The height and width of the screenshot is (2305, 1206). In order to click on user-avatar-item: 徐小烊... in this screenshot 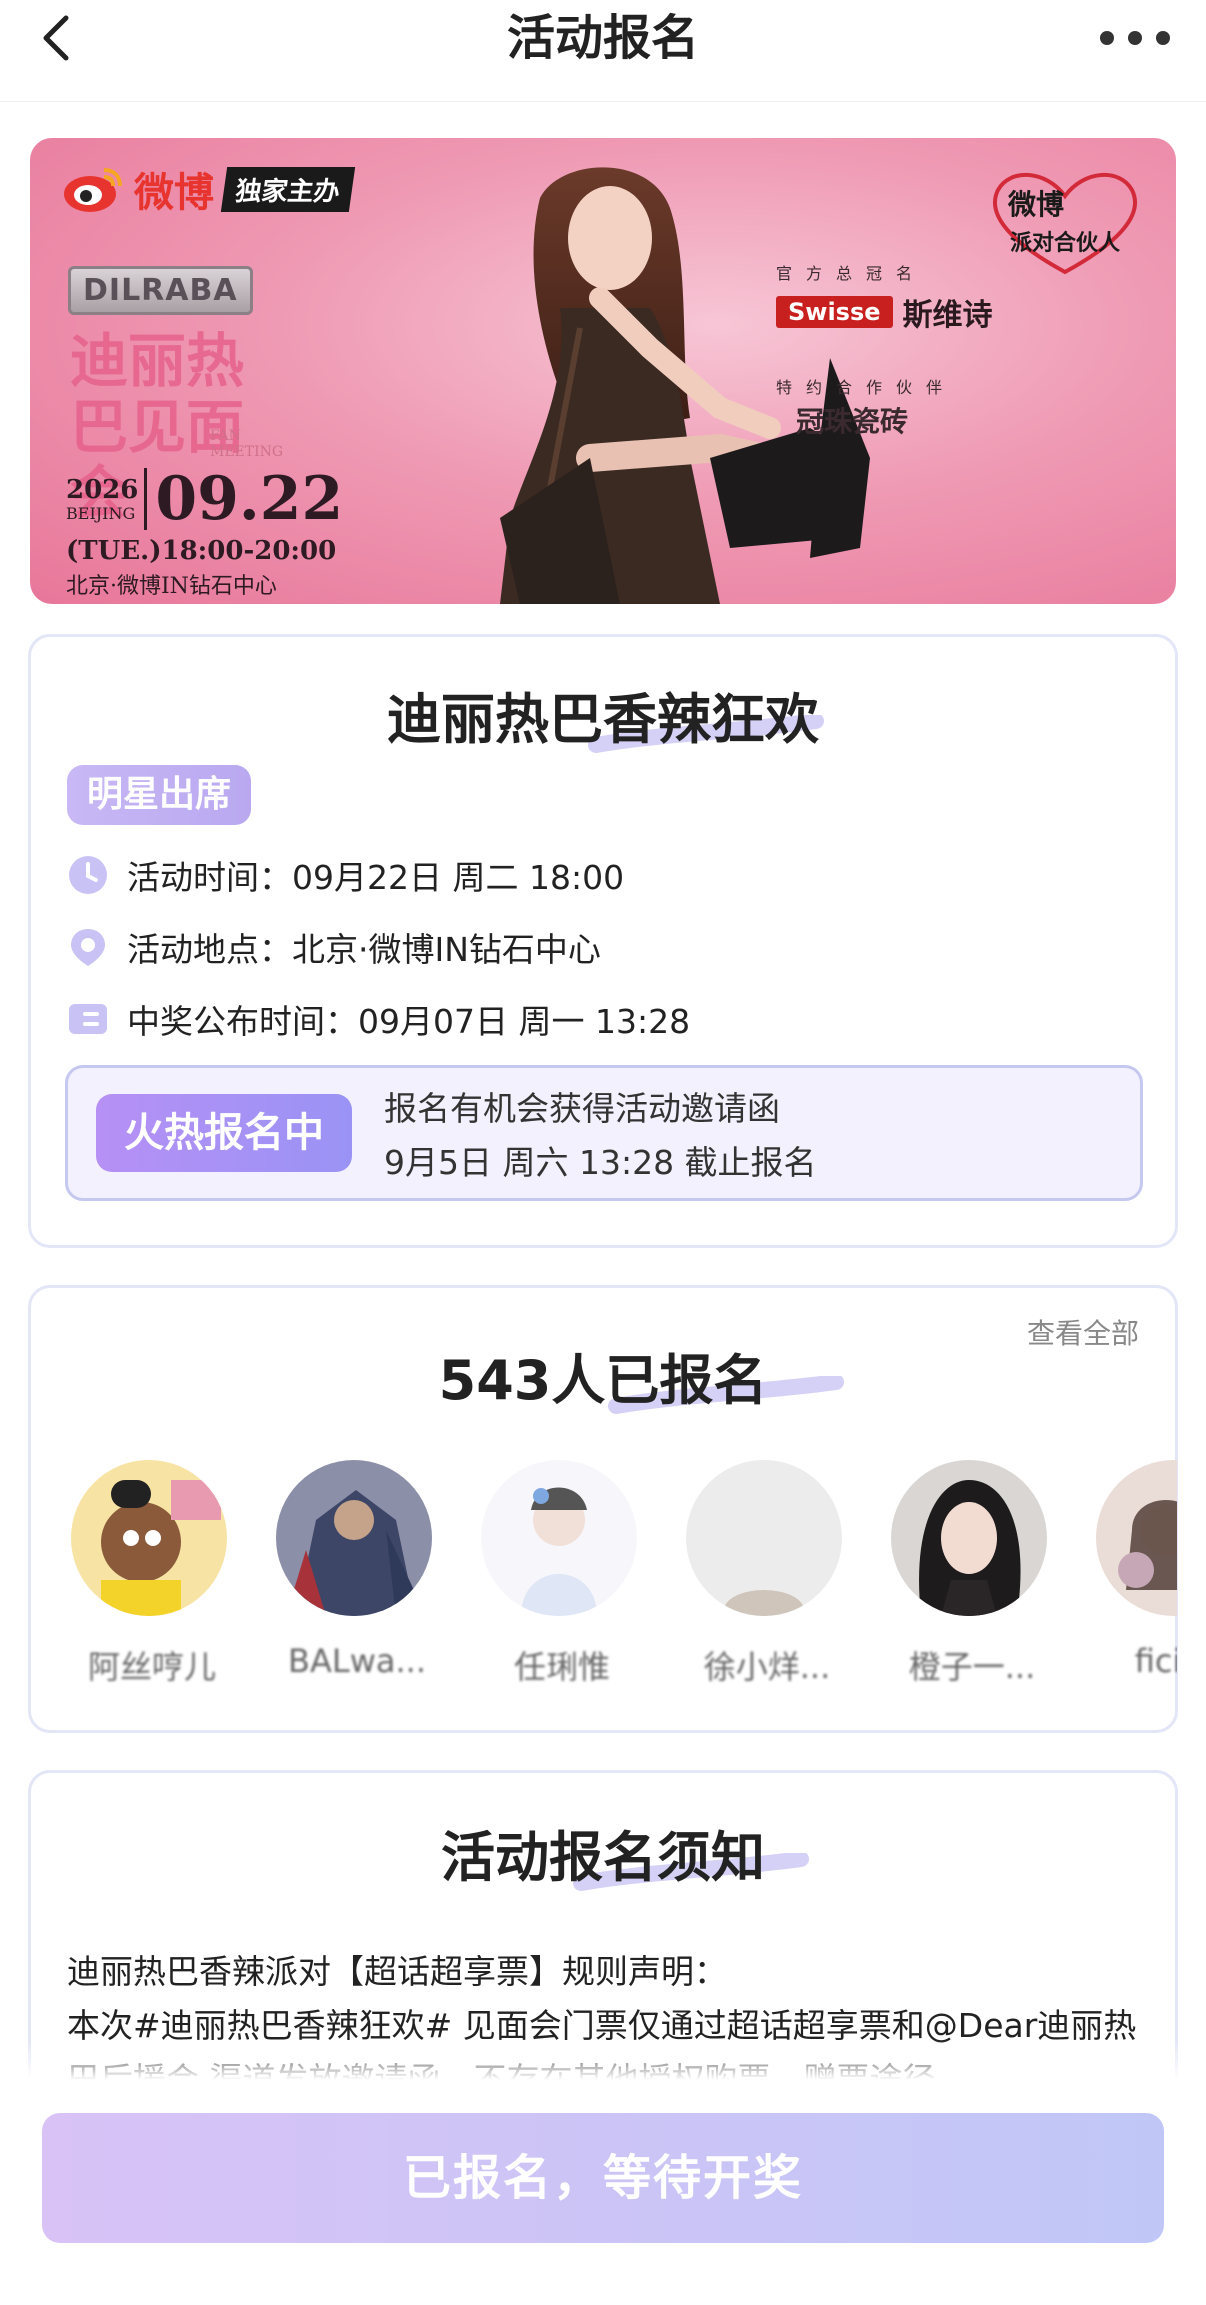, I will do `click(767, 1574)`.